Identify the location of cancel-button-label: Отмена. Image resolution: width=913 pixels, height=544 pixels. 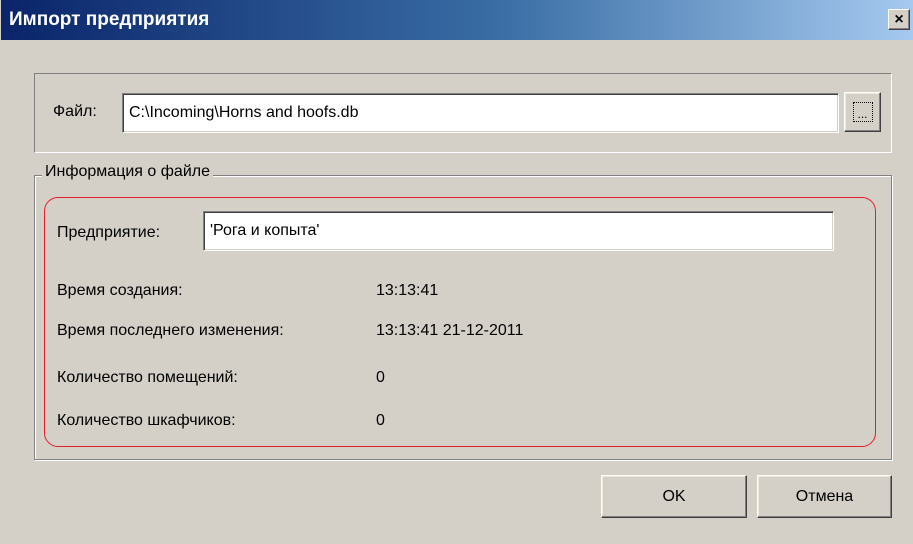
(824, 496).